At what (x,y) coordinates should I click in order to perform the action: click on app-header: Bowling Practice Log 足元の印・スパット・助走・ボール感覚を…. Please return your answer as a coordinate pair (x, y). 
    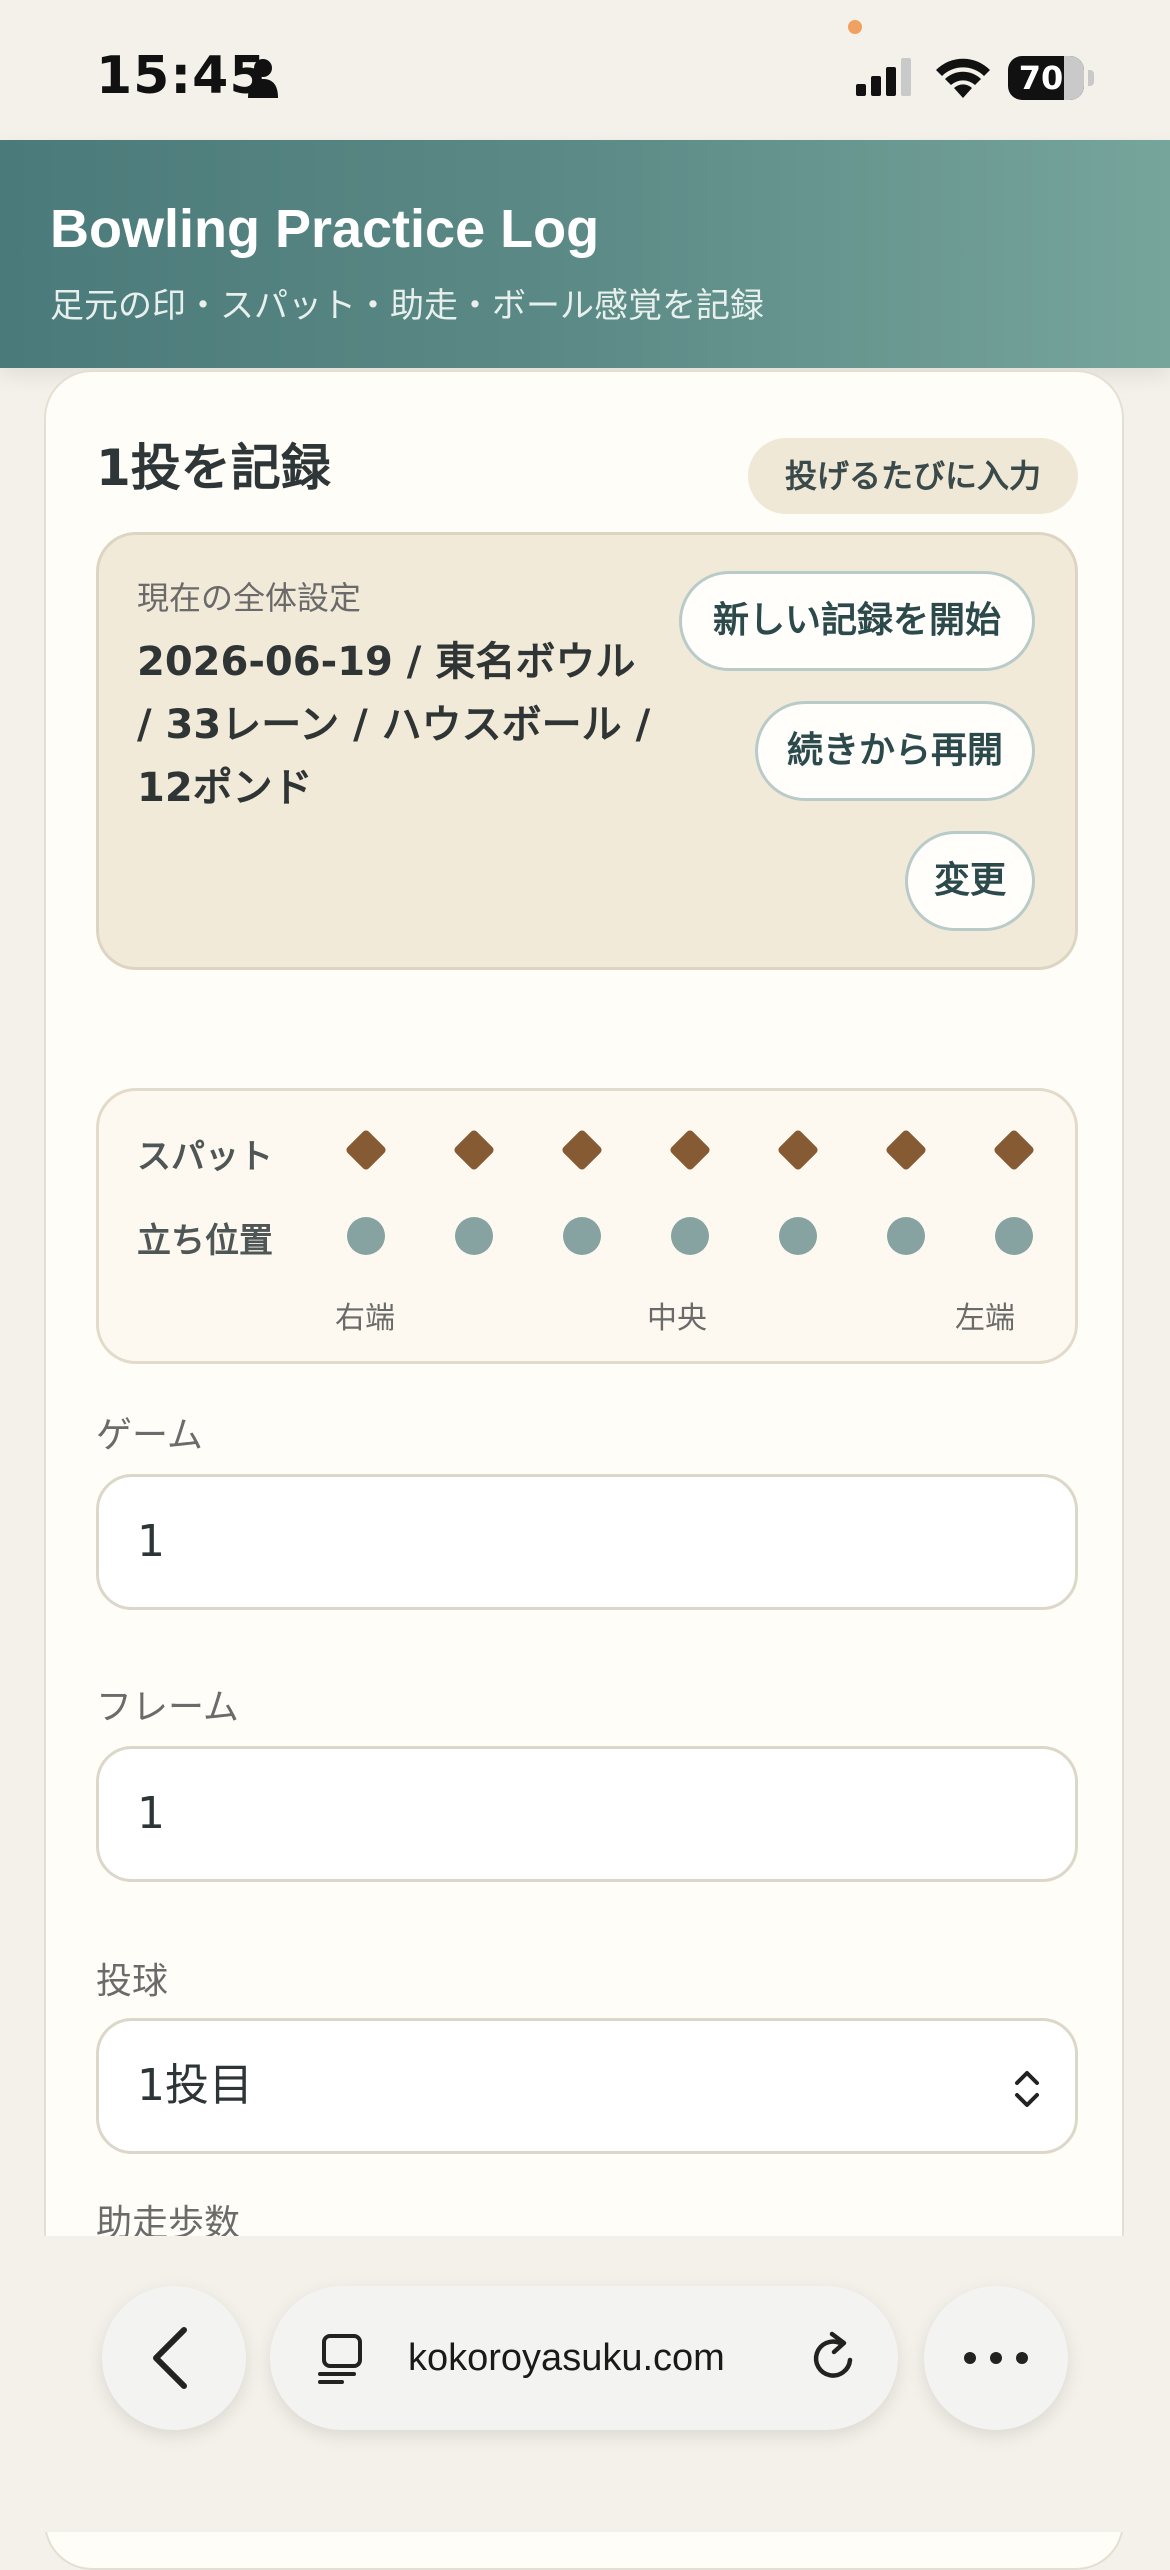
    Looking at the image, I should click on (585, 254).